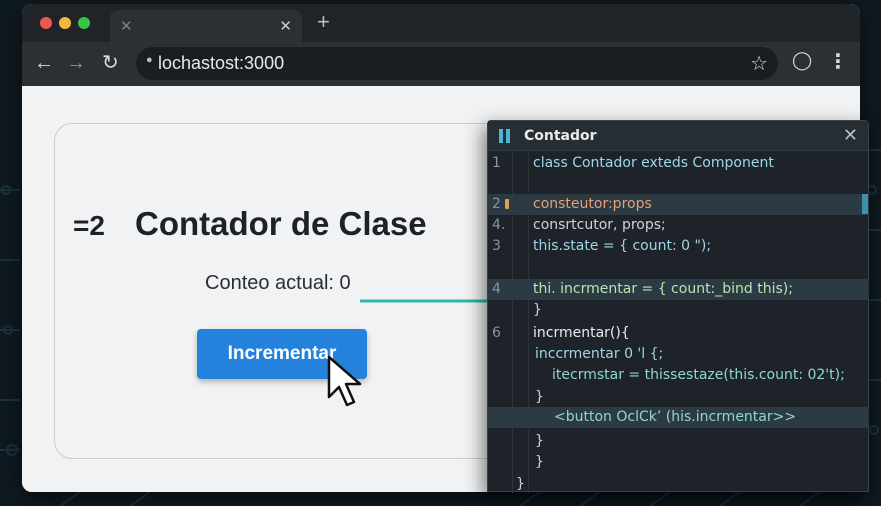 Image resolution: width=881 pixels, height=506 pixels. What do you see at coordinates (281, 223) in the screenshot?
I see `page-title: Contador de Clase` at bounding box center [281, 223].